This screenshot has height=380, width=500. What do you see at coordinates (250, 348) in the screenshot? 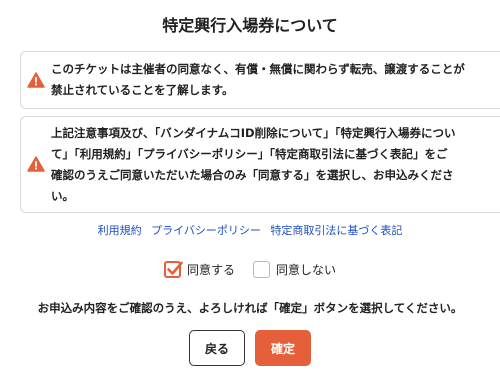
I see `action-buttons: 戻る 確定` at bounding box center [250, 348].